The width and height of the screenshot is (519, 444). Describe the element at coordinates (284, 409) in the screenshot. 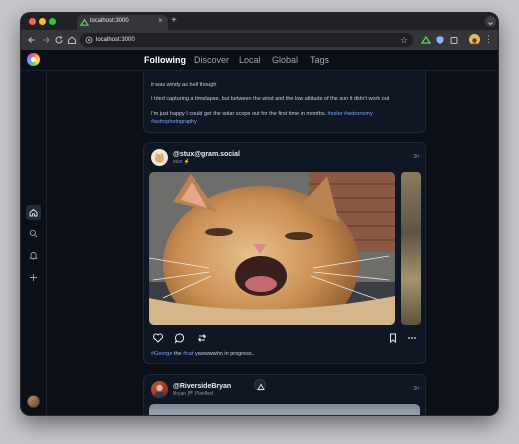

I see `post-media-image` at that location.